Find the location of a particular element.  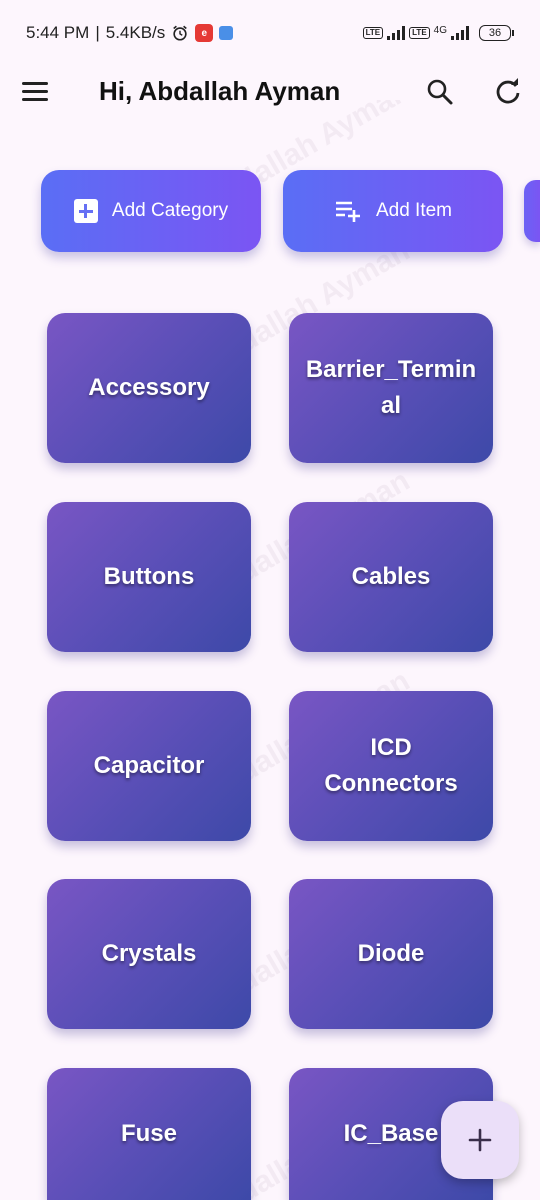

category-label: Crystals is located at coordinates (149, 953).